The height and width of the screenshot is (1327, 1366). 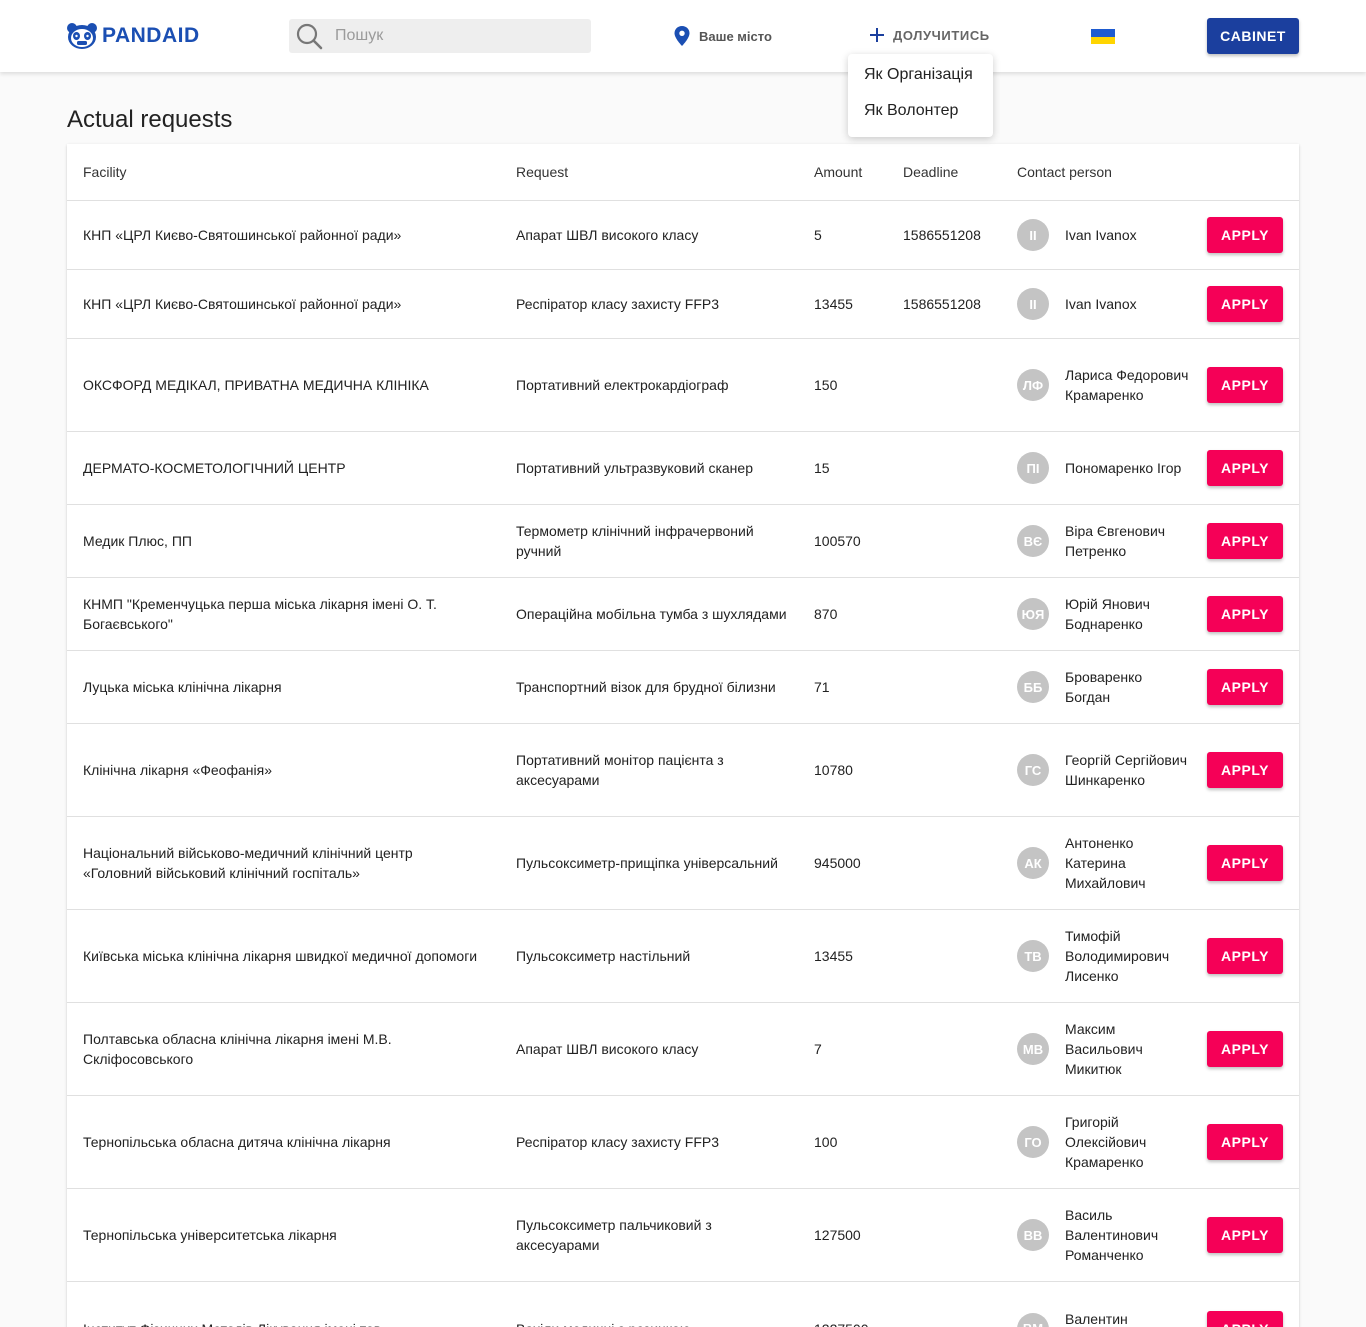 I want to click on join-dropdown-menu: Як Організація Як Волонтер, so click(x=920, y=95).